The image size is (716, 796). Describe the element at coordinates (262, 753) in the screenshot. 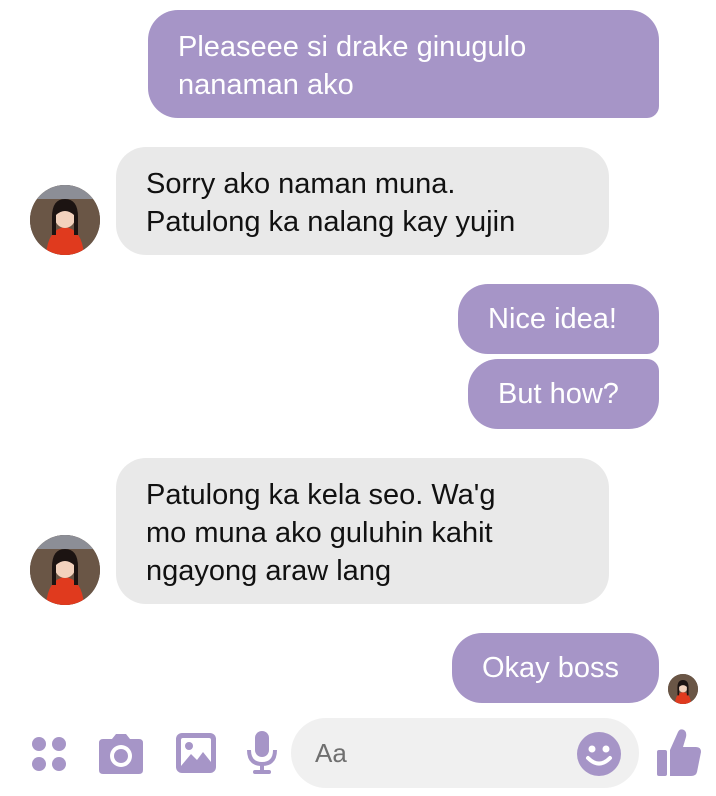

I see `microphone-icon` at that location.